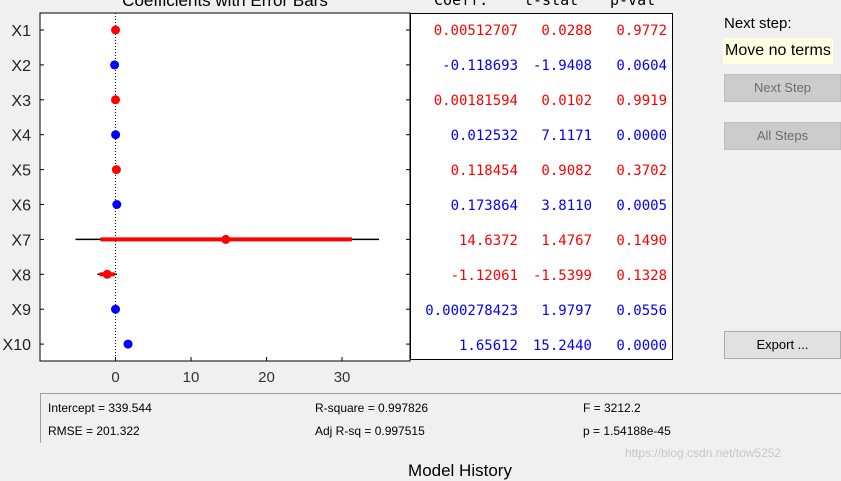  I want to click on t-stat-cell: 0.0288, so click(566, 31).